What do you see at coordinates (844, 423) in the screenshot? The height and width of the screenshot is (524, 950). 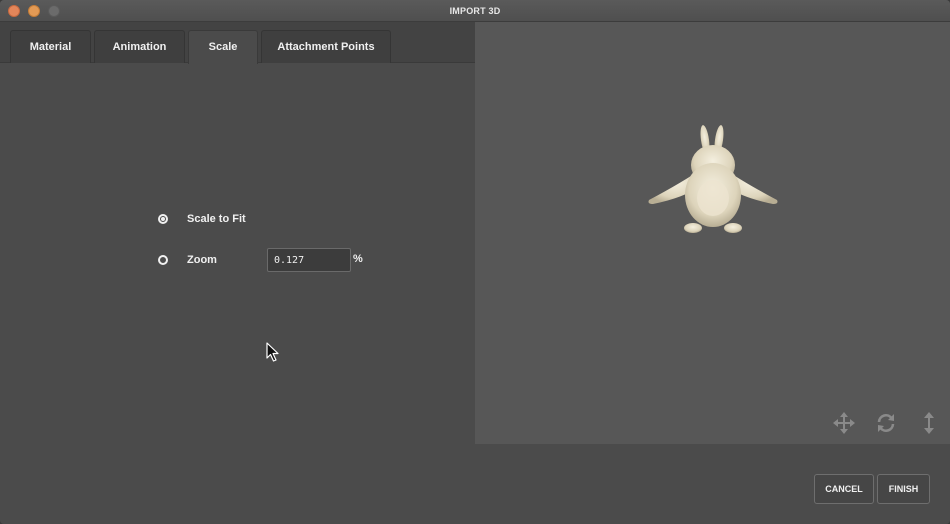 I see `move-icon` at bounding box center [844, 423].